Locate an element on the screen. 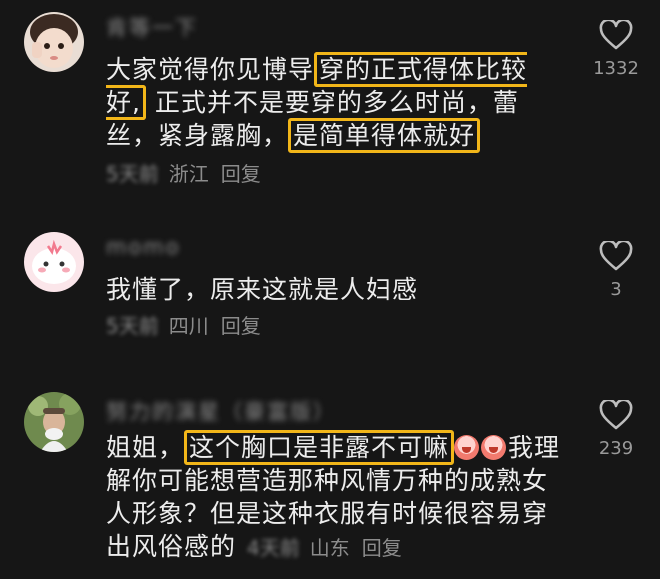 This screenshot has width=660, height=579. comment-time: 4天前 is located at coordinates (273, 548).